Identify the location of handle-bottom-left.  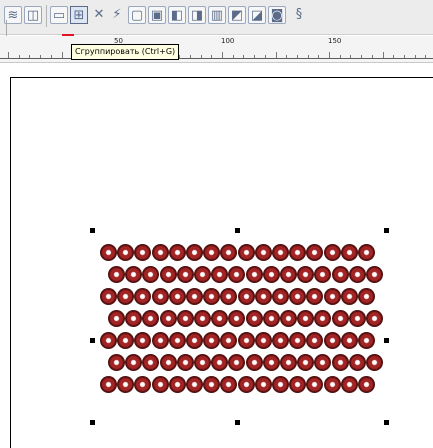
(92, 422).